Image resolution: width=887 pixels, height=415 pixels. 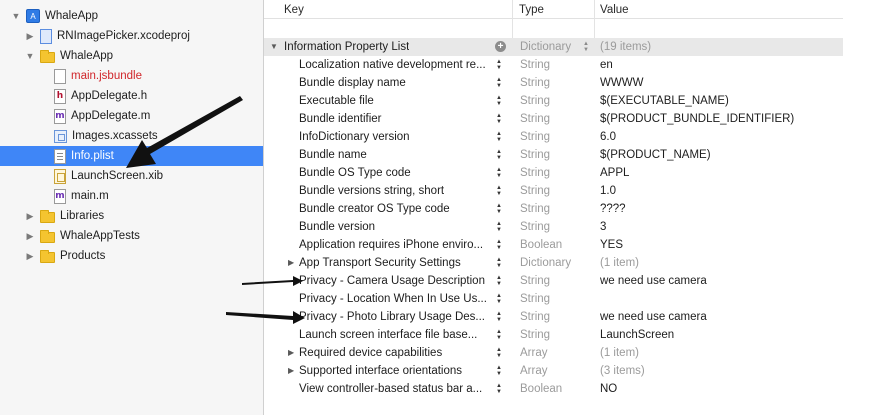 What do you see at coordinates (622, 371) in the screenshot?
I see `value-cell: (3 items)` at bounding box center [622, 371].